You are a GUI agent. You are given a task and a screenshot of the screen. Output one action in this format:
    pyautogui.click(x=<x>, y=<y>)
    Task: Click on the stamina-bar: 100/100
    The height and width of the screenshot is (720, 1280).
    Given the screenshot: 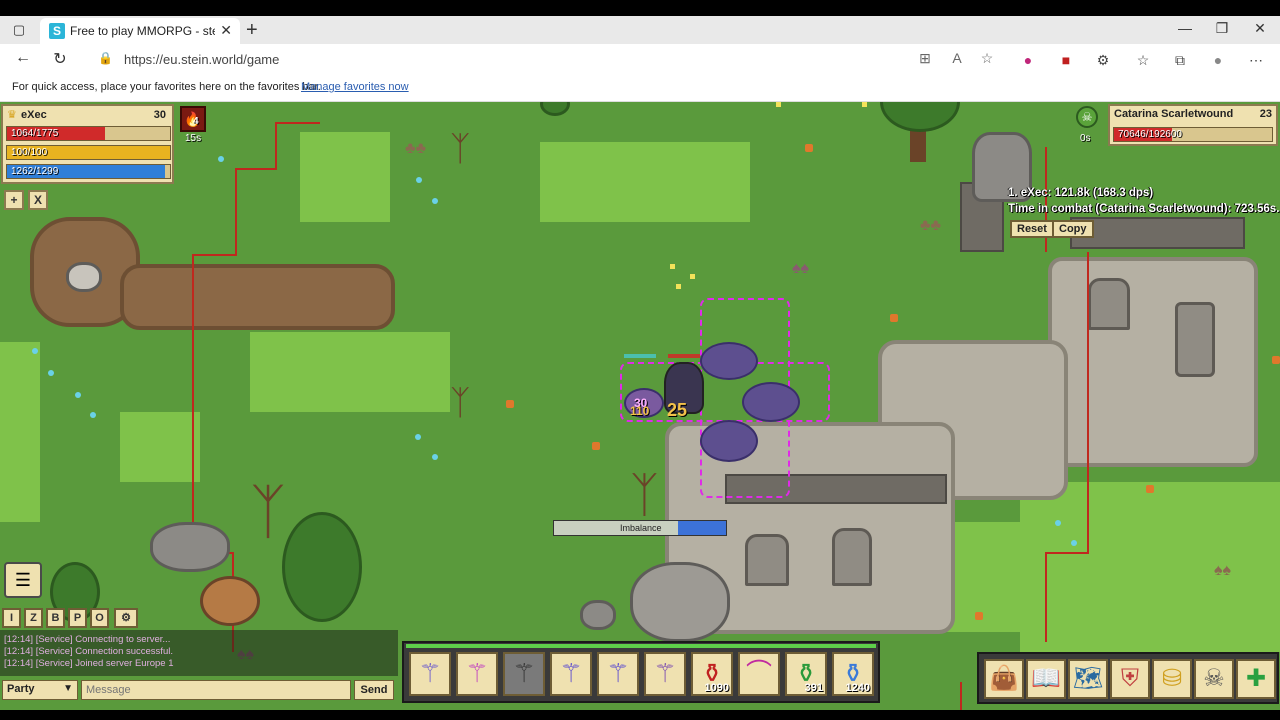 What is the action you would take?
    pyautogui.click(x=88, y=152)
    